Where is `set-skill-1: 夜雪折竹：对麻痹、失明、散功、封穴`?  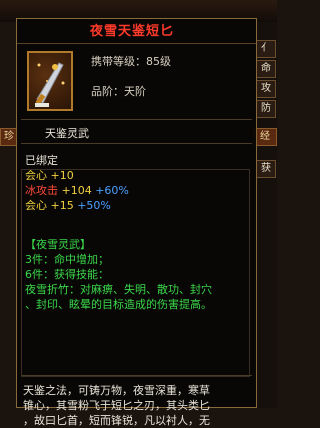 set-skill-1: 夜雪折竹：对麻痹、失明、散功、封穴 is located at coordinates (118, 289).